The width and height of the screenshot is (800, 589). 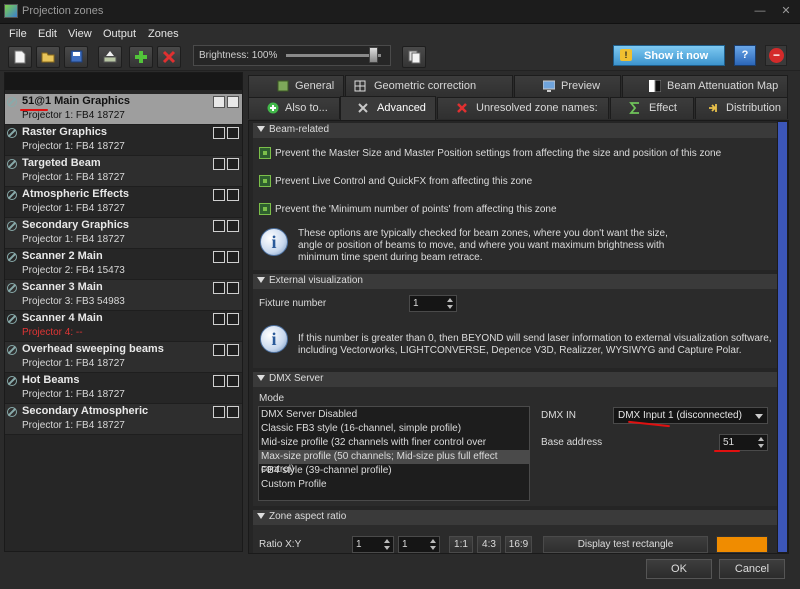 I want to click on ok-button: OK, so click(x=679, y=569).